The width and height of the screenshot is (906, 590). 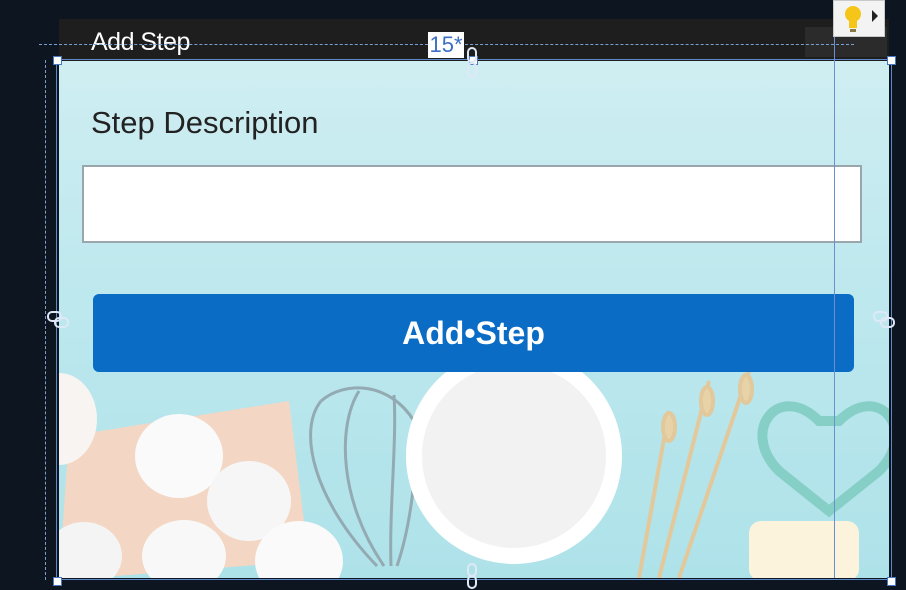 I want to click on lightbulb-icon, so click(x=853, y=19).